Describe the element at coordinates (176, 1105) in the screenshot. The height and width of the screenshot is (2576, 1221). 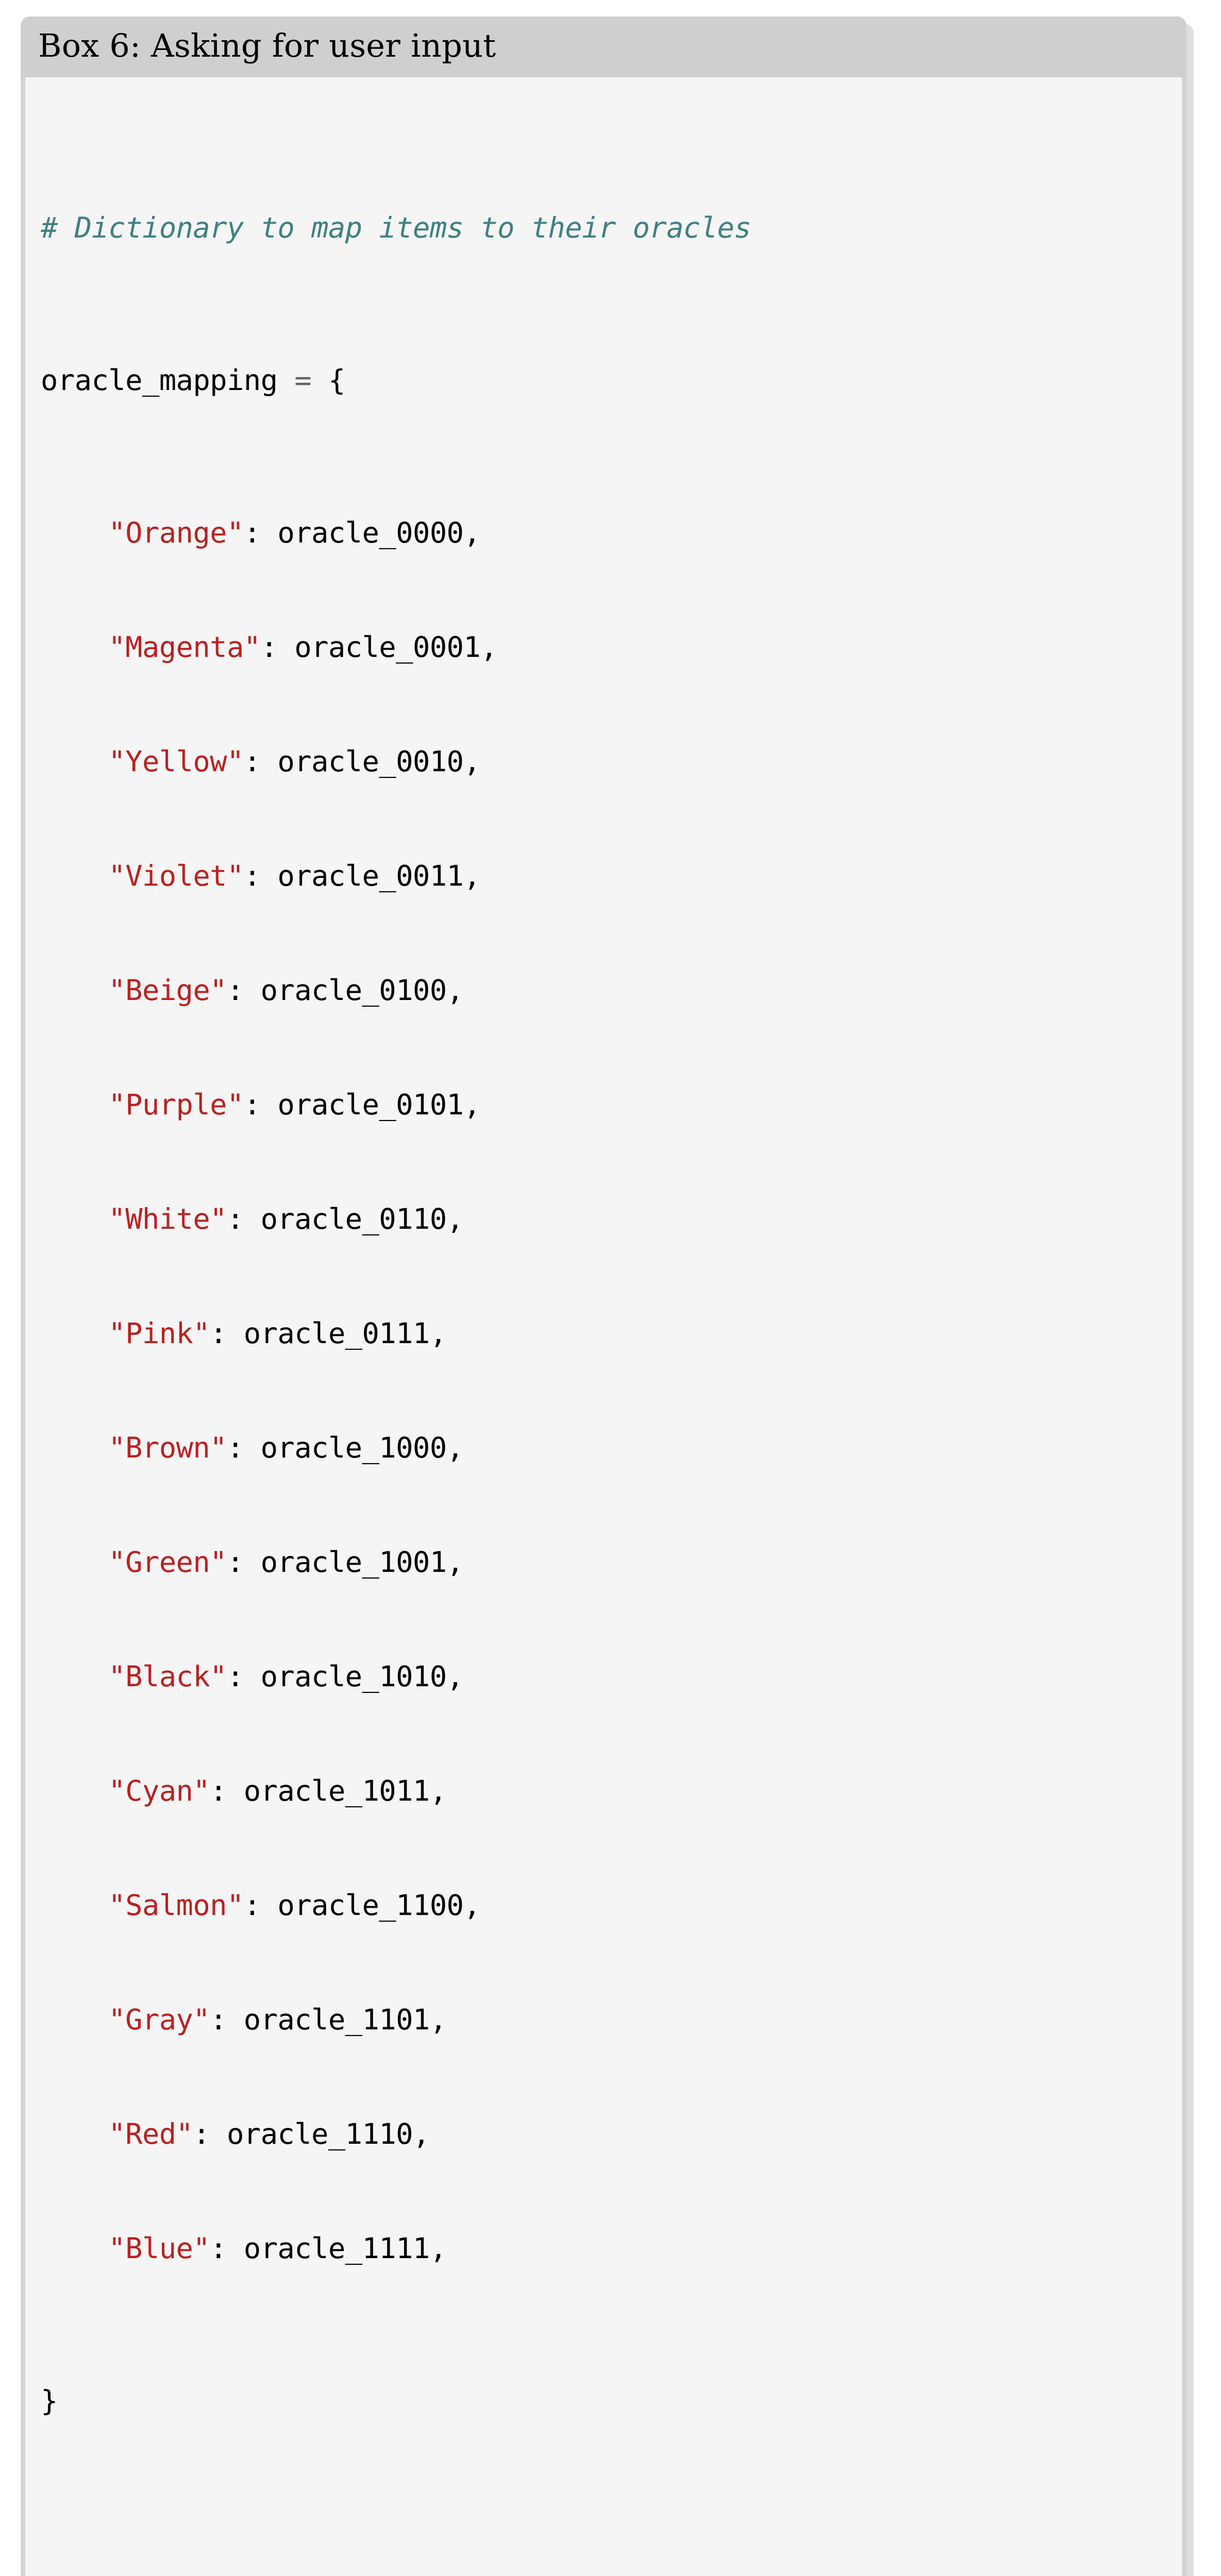
I see `dict-key: "Purple"` at that location.